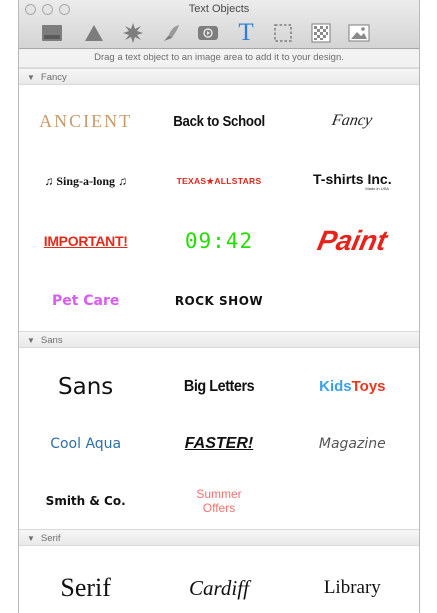 The height and width of the screenshot is (613, 437). What do you see at coordinates (219, 339) in the screenshot?
I see `section-header-sans: ▼ Sans` at bounding box center [219, 339].